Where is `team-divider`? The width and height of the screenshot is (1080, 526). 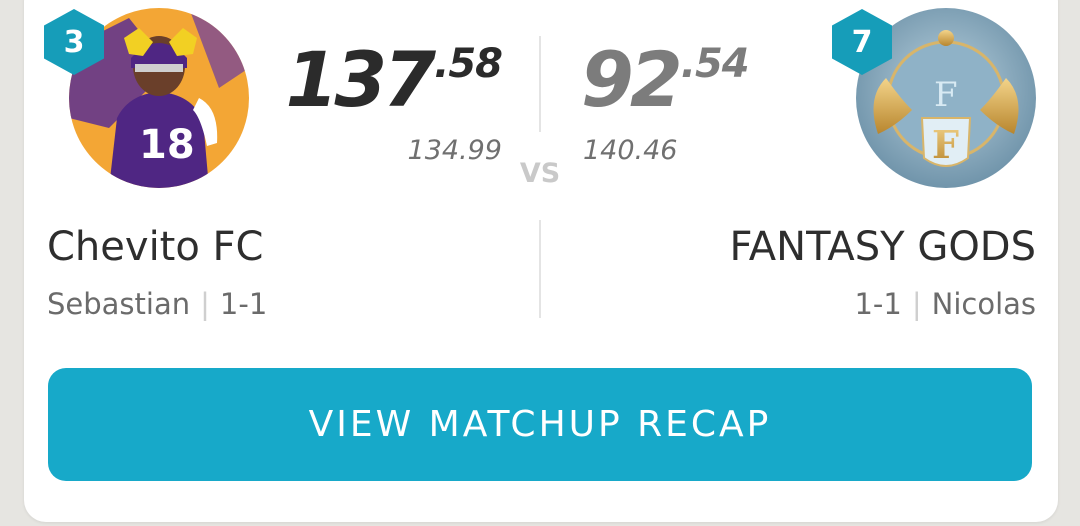 team-divider is located at coordinates (540, 269).